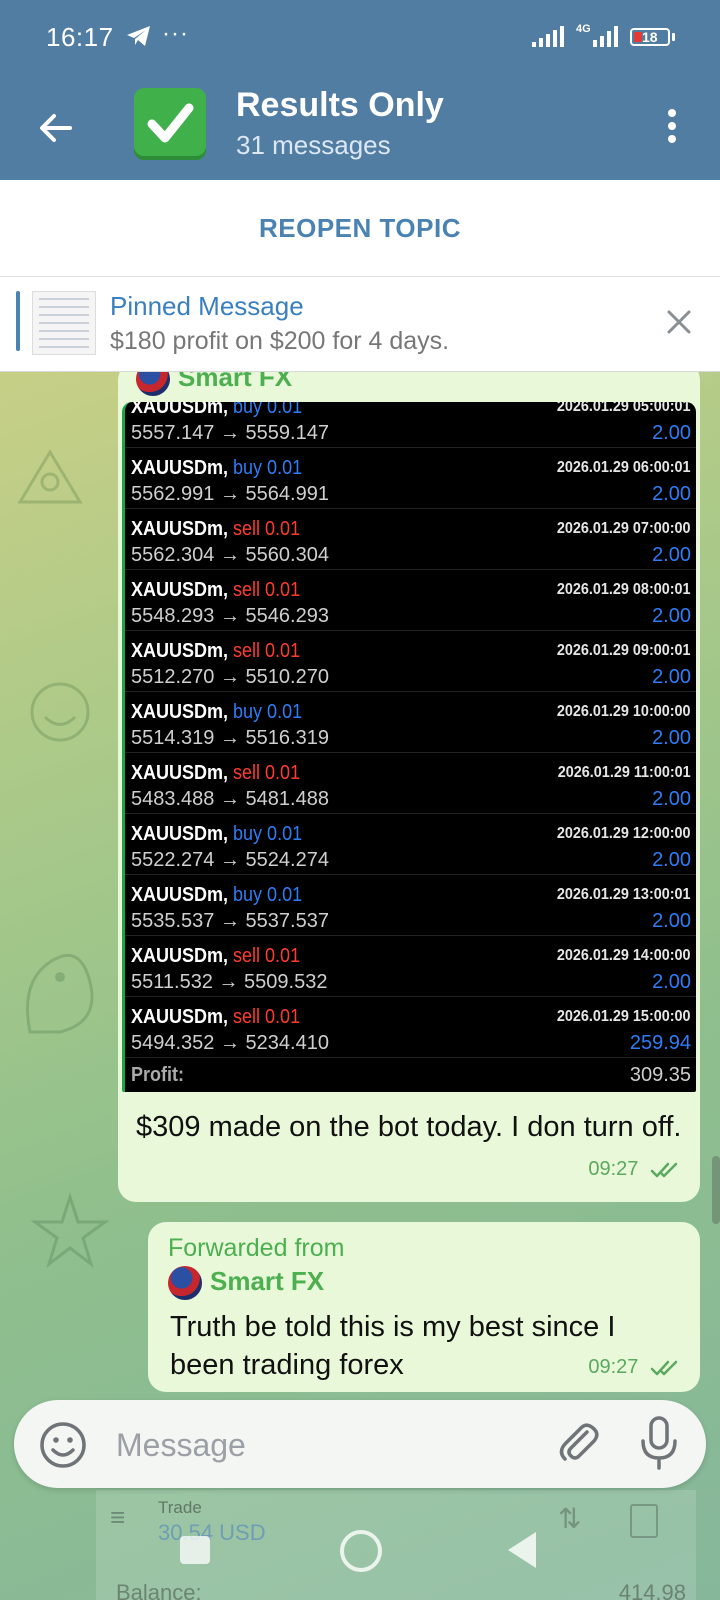 The width and height of the screenshot is (720, 1606). Describe the element at coordinates (664, 1169) in the screenshot. I see `double-check-icon` at that location.